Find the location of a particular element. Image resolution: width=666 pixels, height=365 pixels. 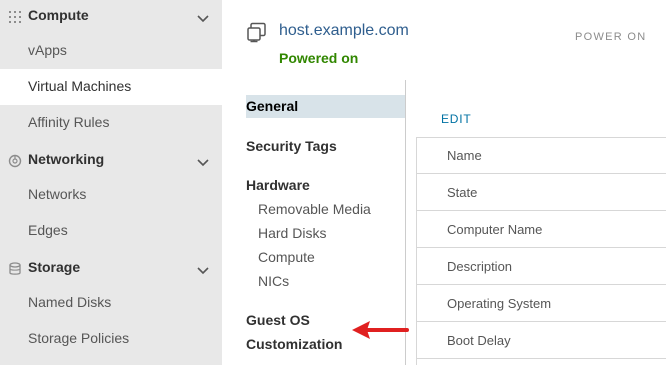

sidebar-item-label: vApps is located at coordinates (47, 50).